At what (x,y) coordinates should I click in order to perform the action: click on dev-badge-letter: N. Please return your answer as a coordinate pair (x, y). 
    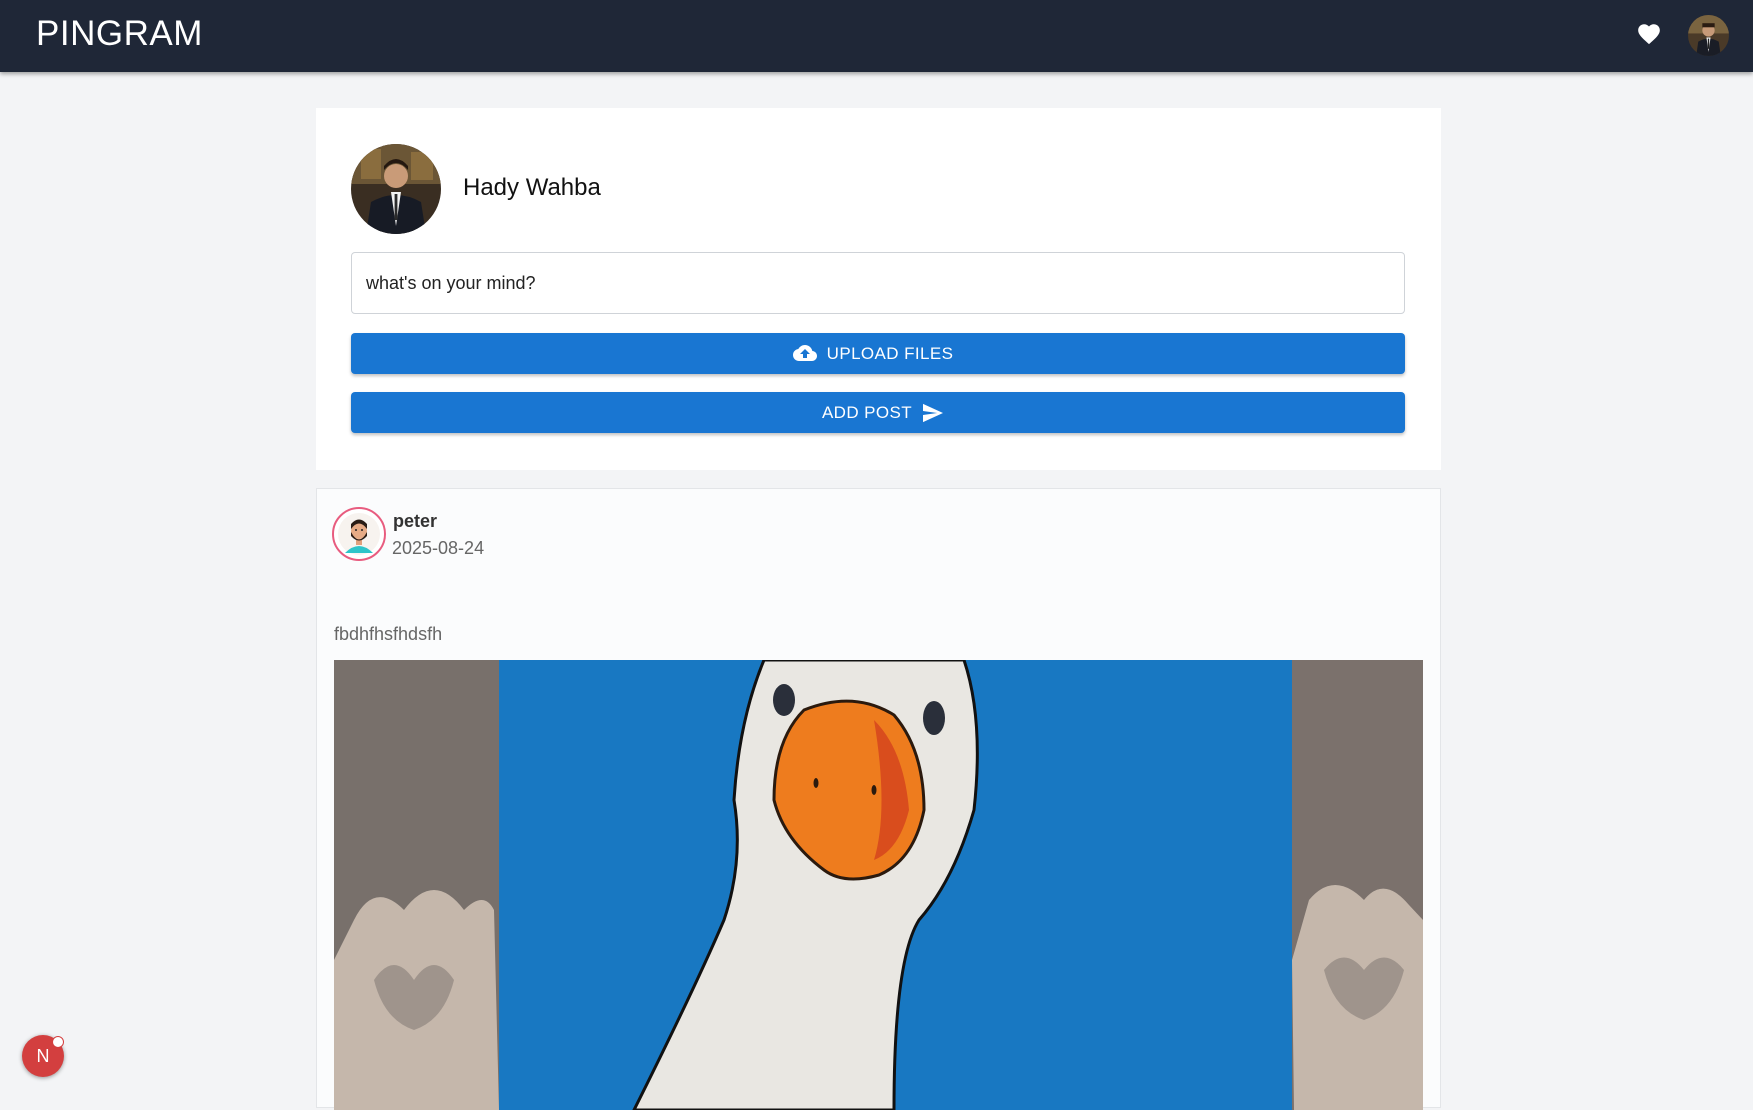
    Looking at the image, I should click on (43, 1055).